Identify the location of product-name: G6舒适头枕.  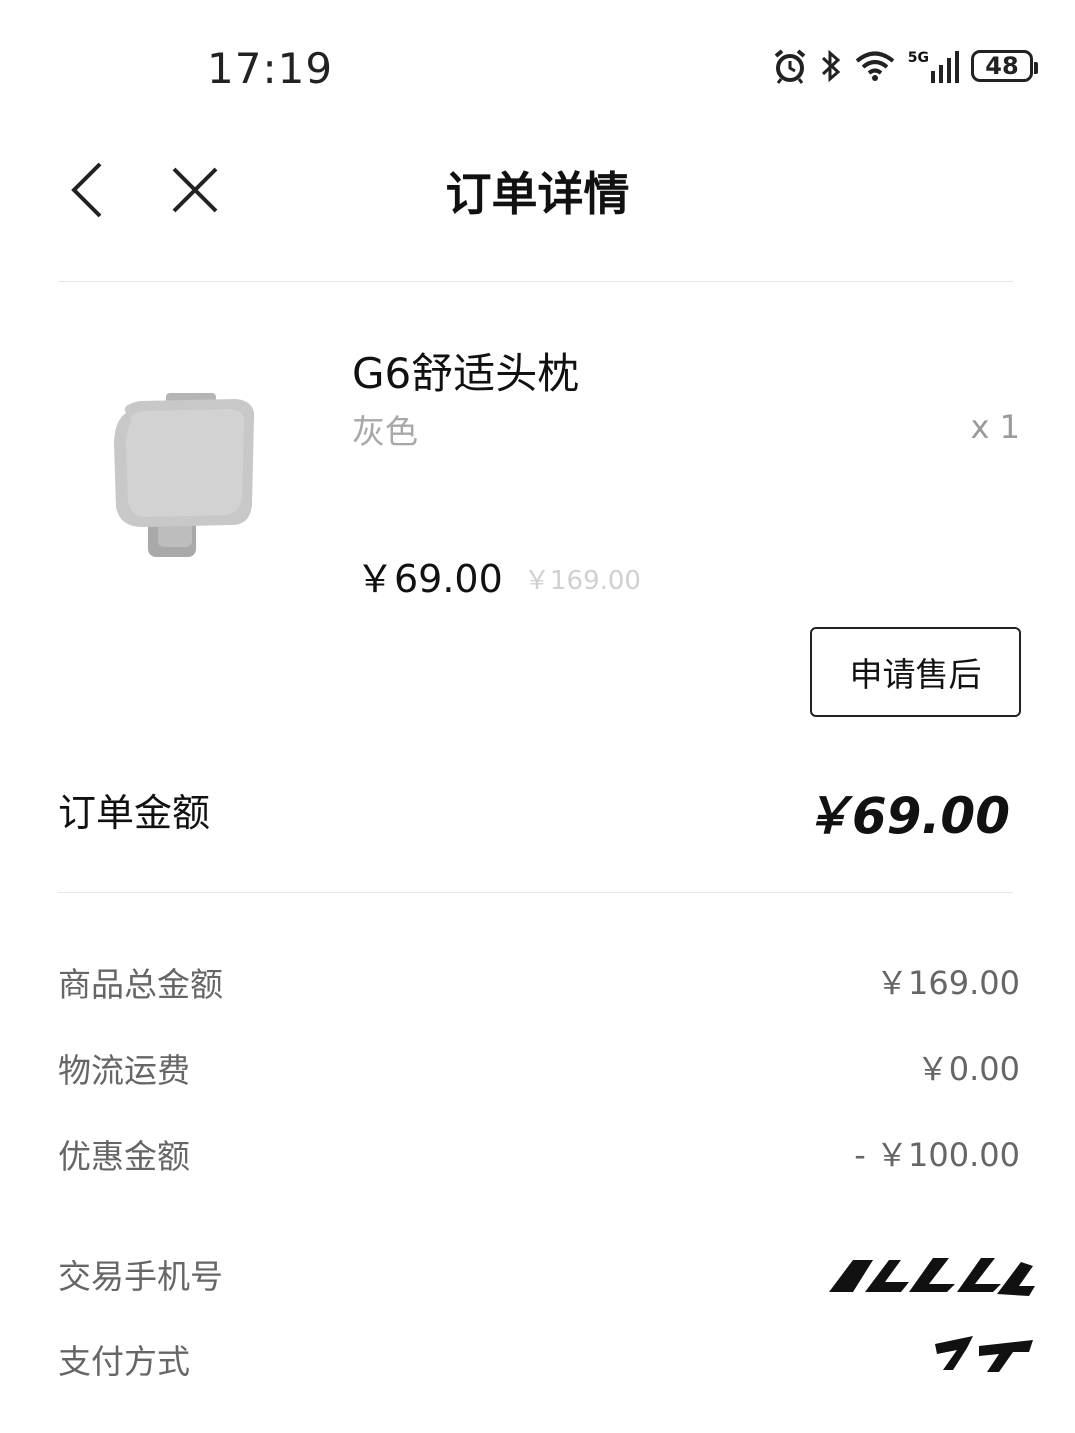
(466, 373).